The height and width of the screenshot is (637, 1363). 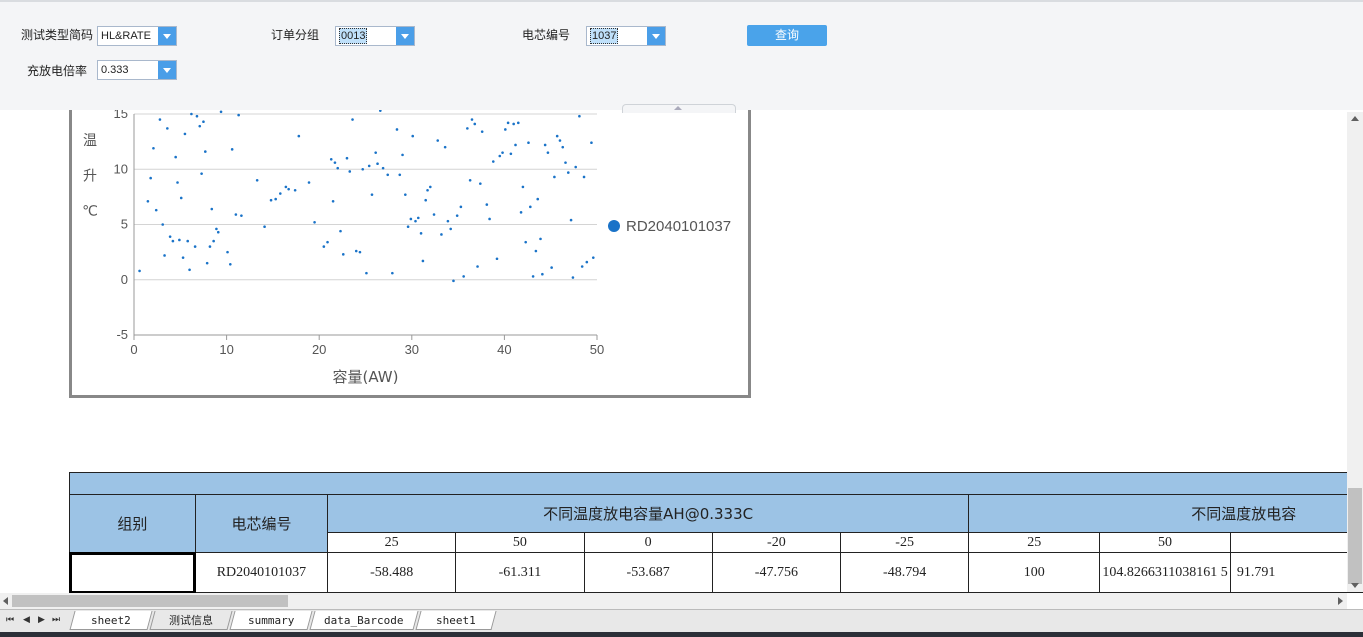 I want to click on scroll-left-icon, so click(x=5, y=601).